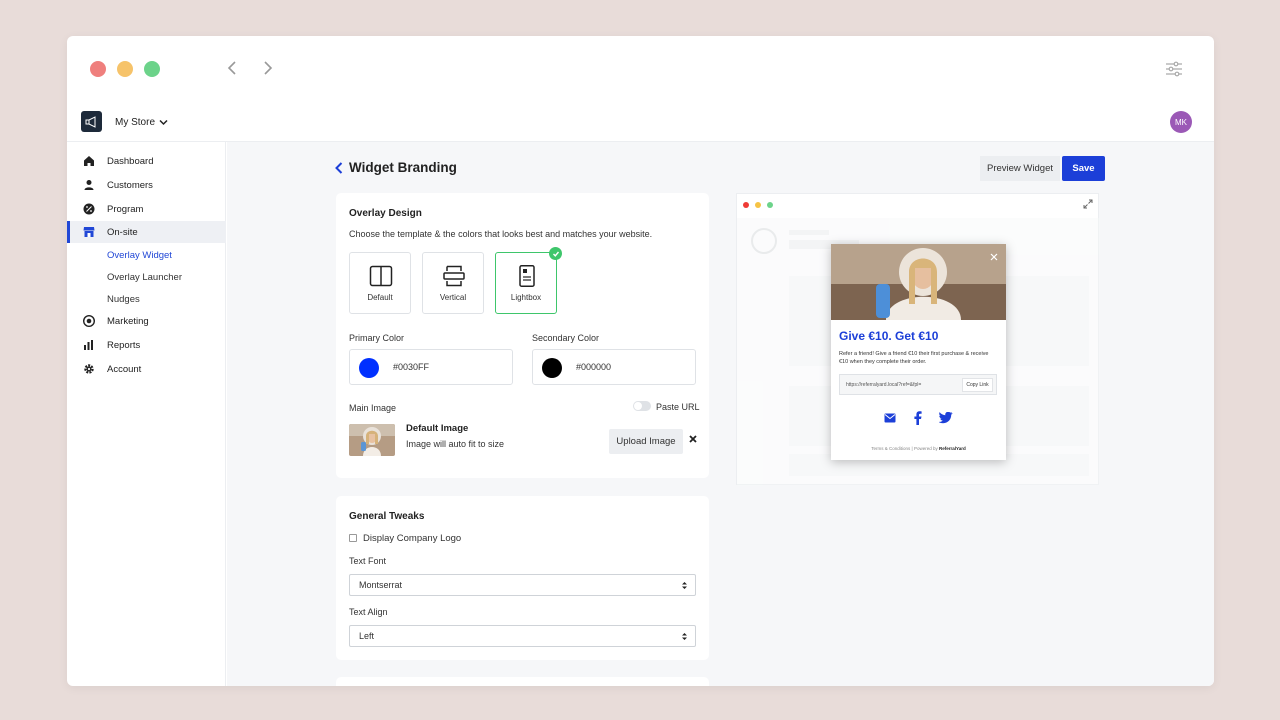  Describe the element at coordinates (758, 205) in the screenshot. I see `preview-dot-yellow` at that location.